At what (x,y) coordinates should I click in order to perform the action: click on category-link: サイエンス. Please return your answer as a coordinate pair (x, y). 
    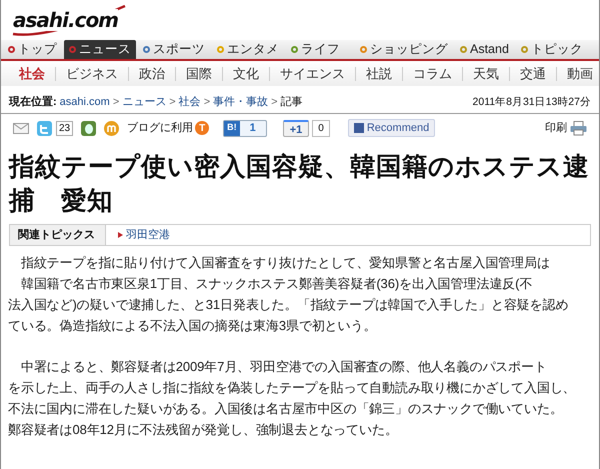
    Looking at the image, I should click on (312, 74).